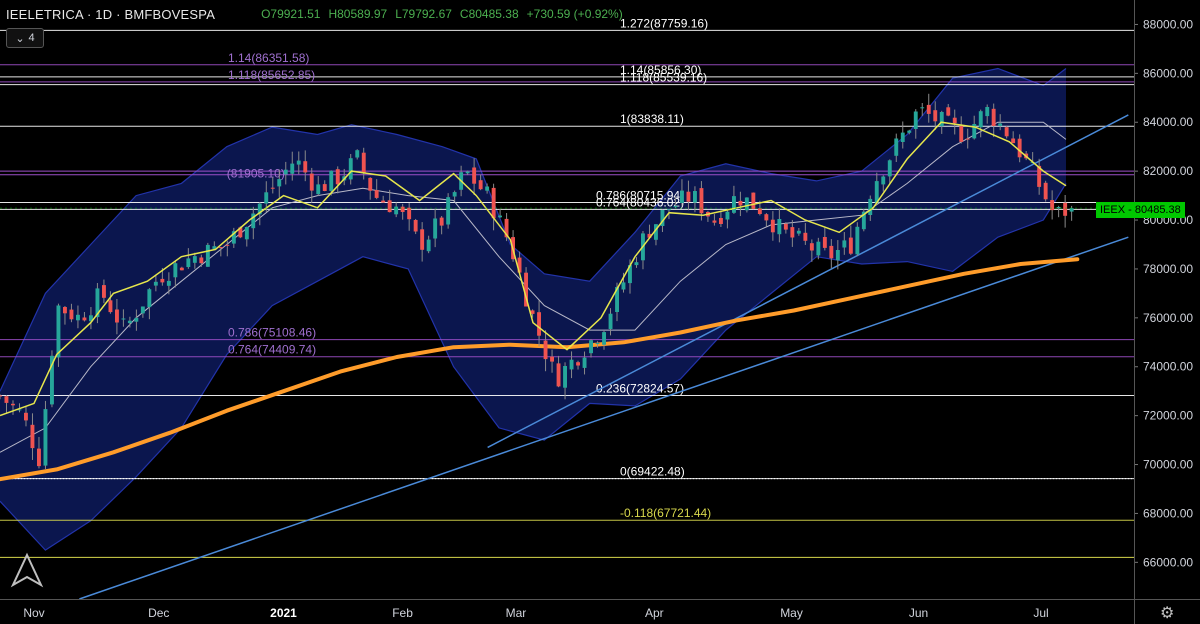 This screenshot has width=1200, height=624. What do you see at coordinates (358, 14) in the screenshot?
I see `high-value: H80589.97` at bounding box center [358, 14].